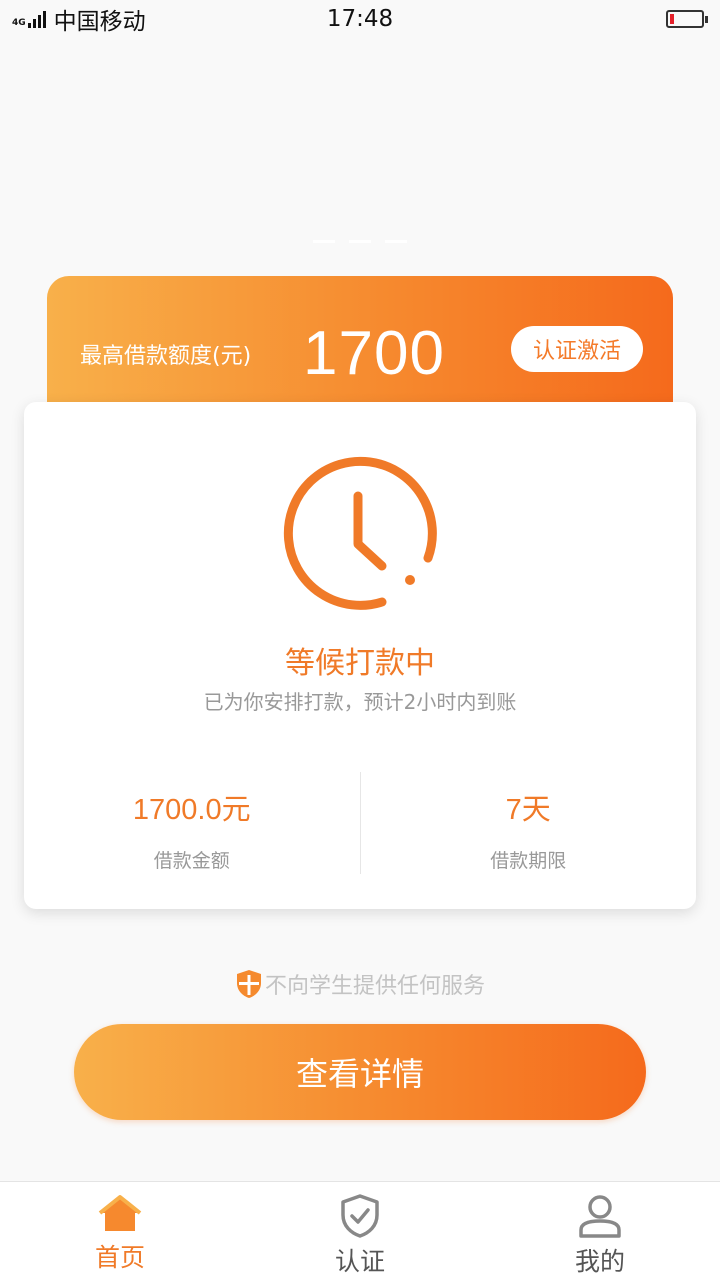 This screenshot has width=720, height=1280. What do you see at coordinates (120, 1213) in the screenshot?
I see `home-icon` at bounding box center [120, 1213].